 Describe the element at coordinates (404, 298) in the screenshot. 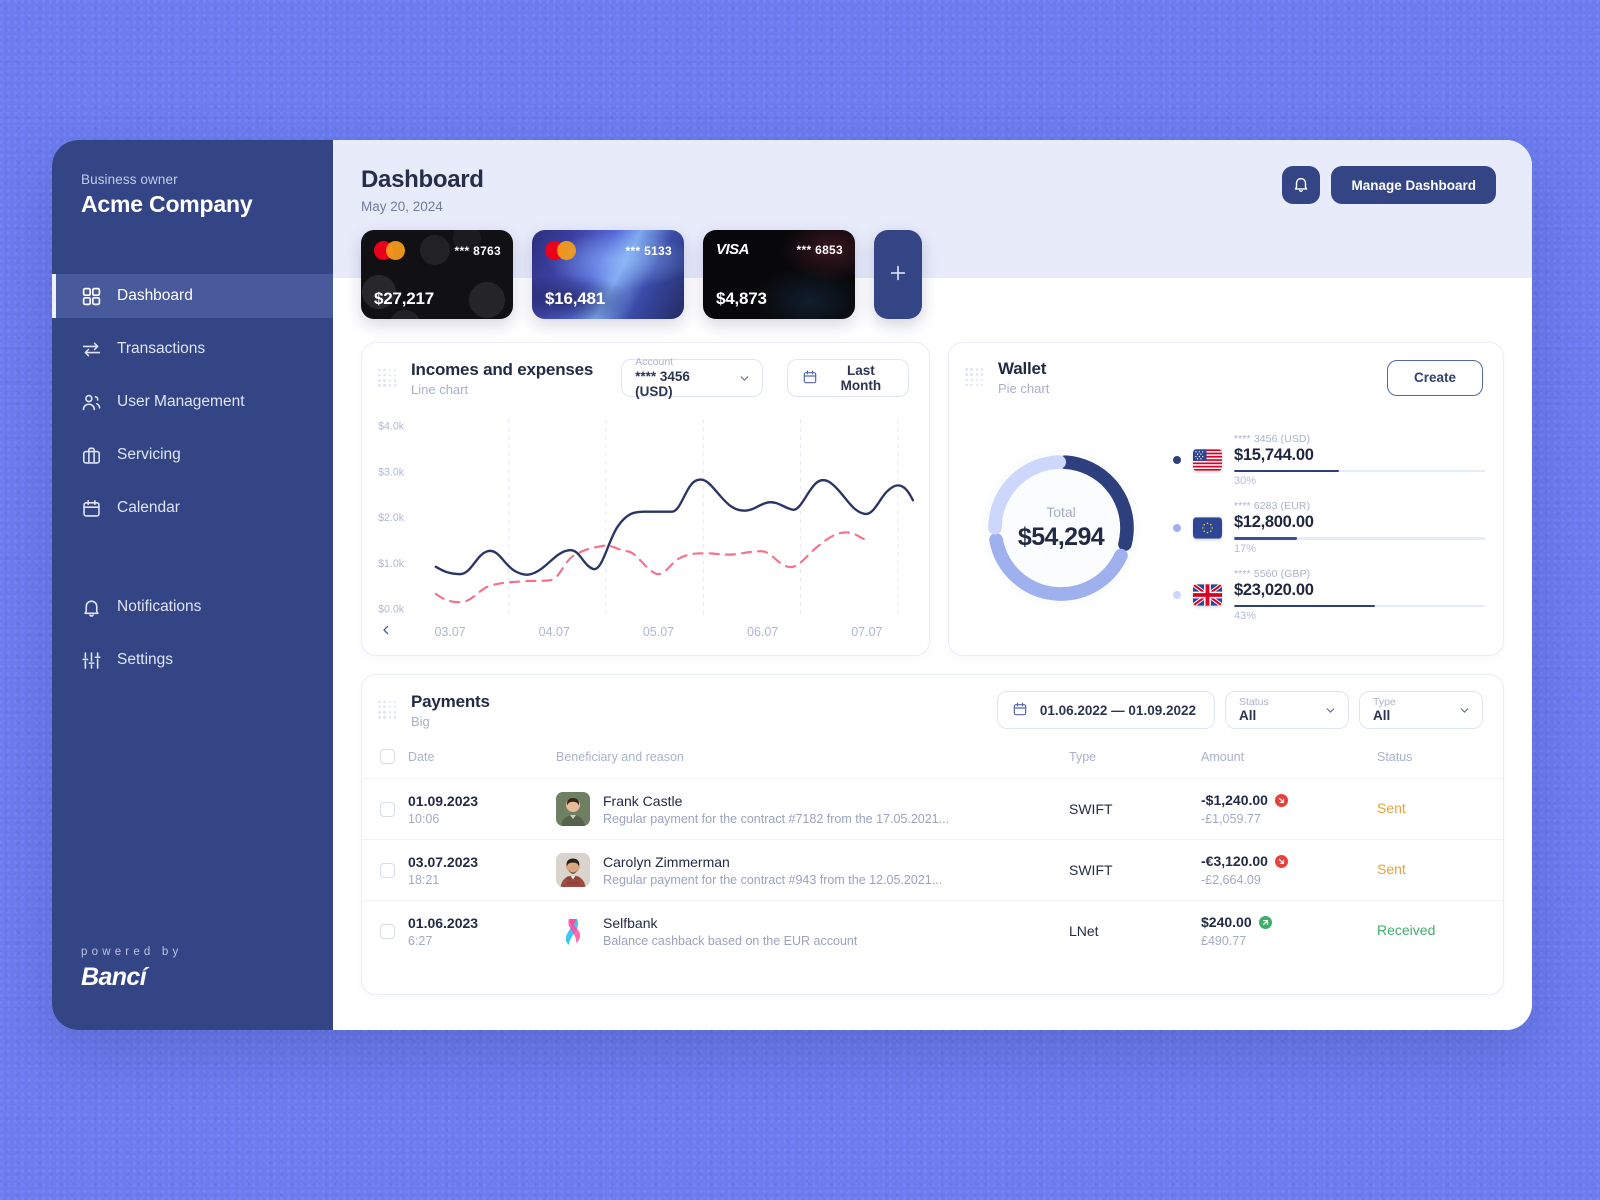

I see `card-amount: $27,217` at that location.